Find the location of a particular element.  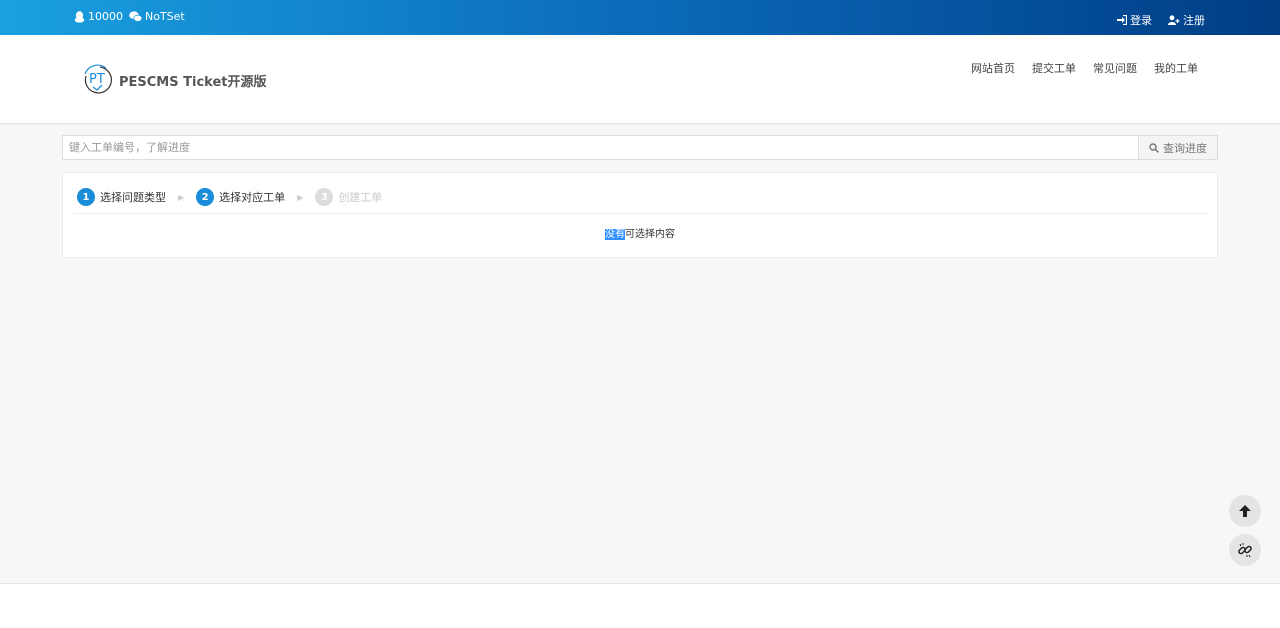

logo-text: PESCMS Ticket开源版 is located at coordinates (193, 82).